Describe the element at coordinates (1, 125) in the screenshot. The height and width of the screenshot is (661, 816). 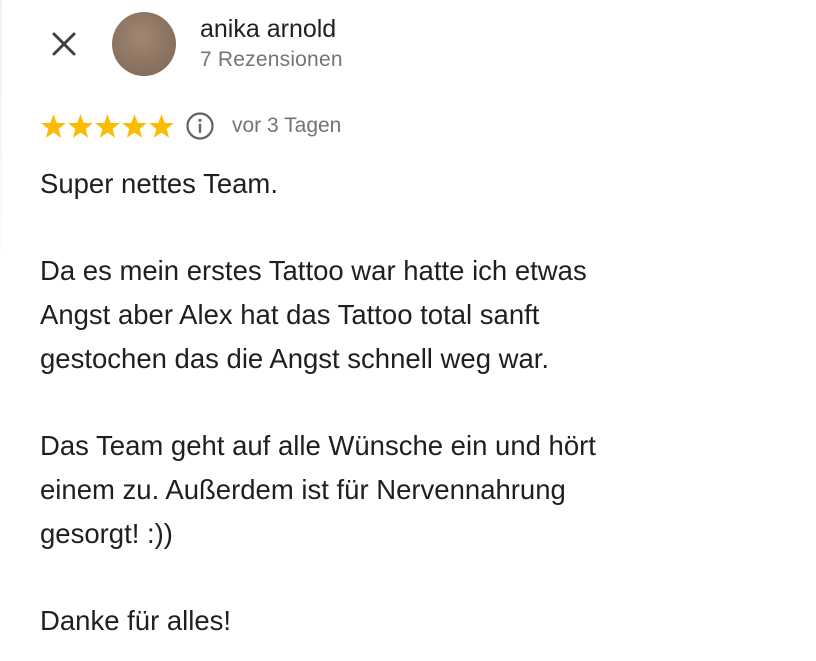
I see `background-edge` at that location.